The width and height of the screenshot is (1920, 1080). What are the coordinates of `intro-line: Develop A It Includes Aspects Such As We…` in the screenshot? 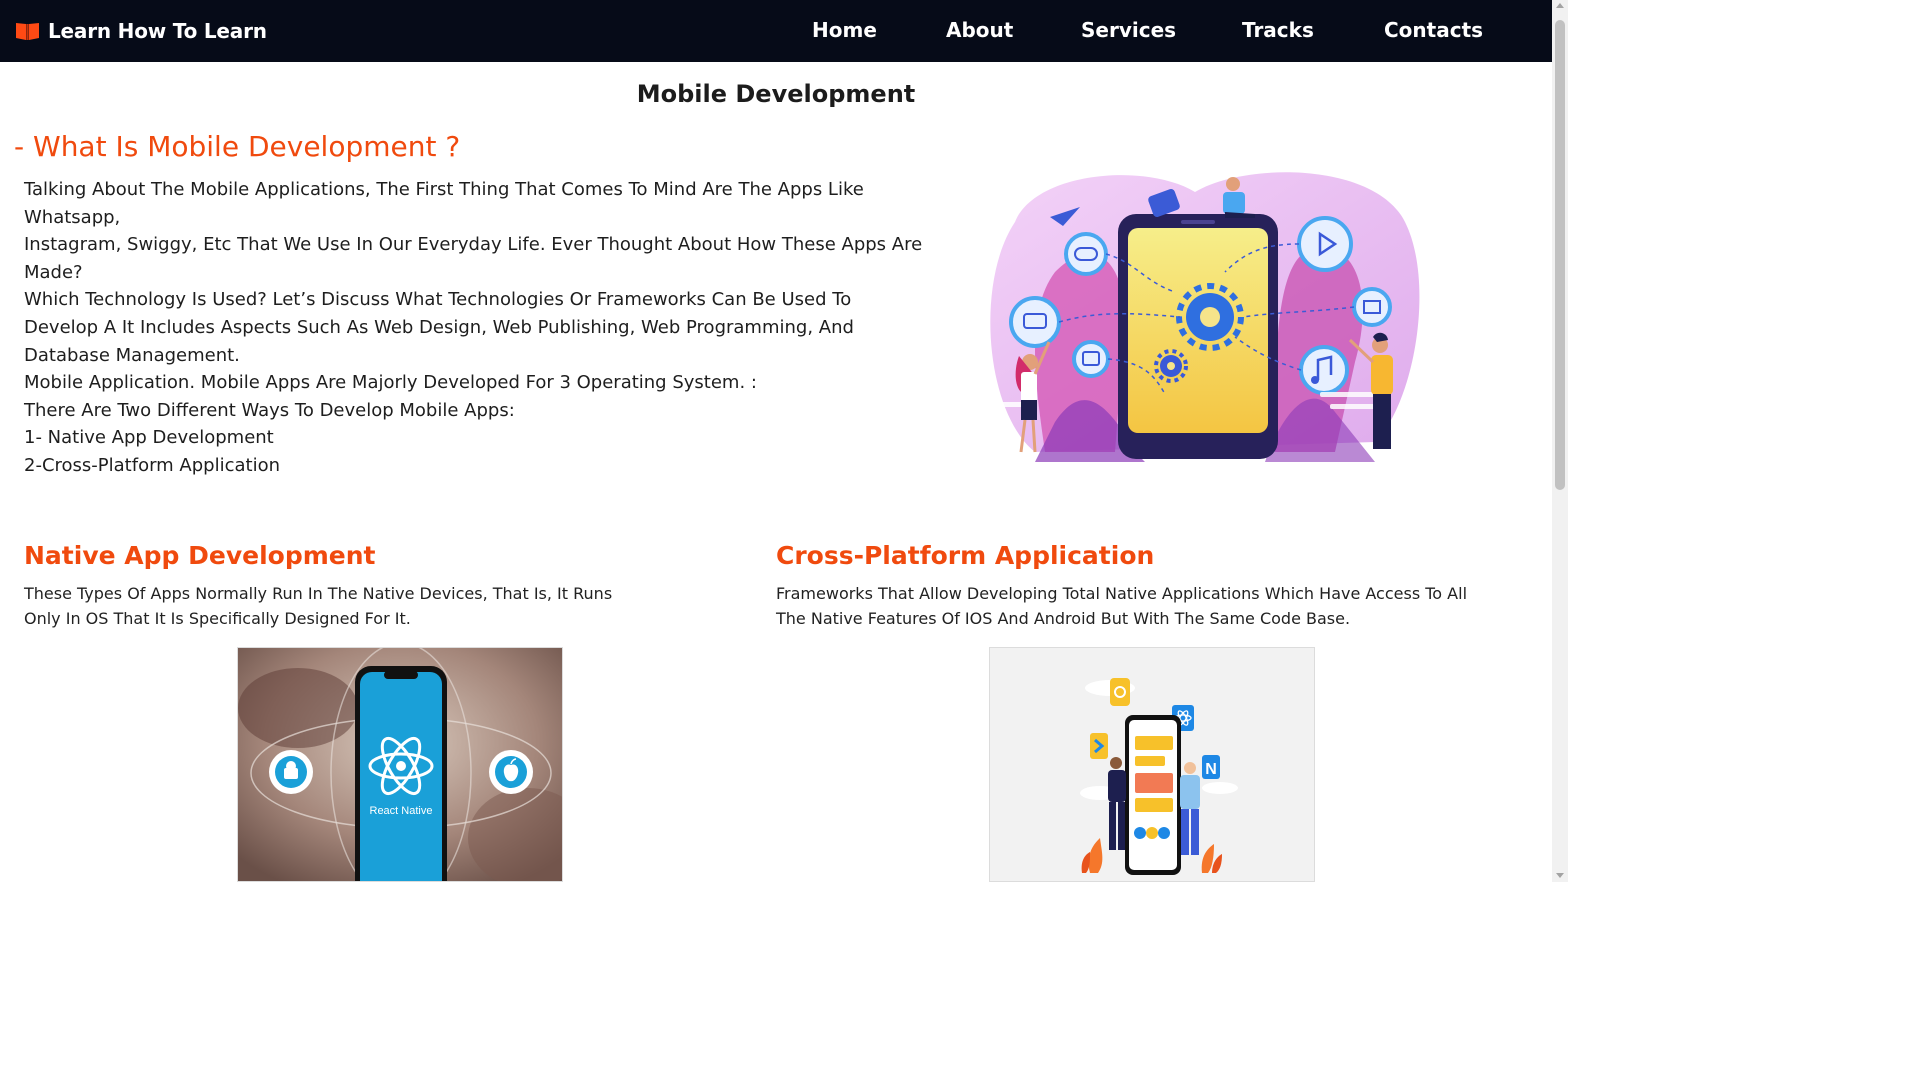 It's located at (439, 327).